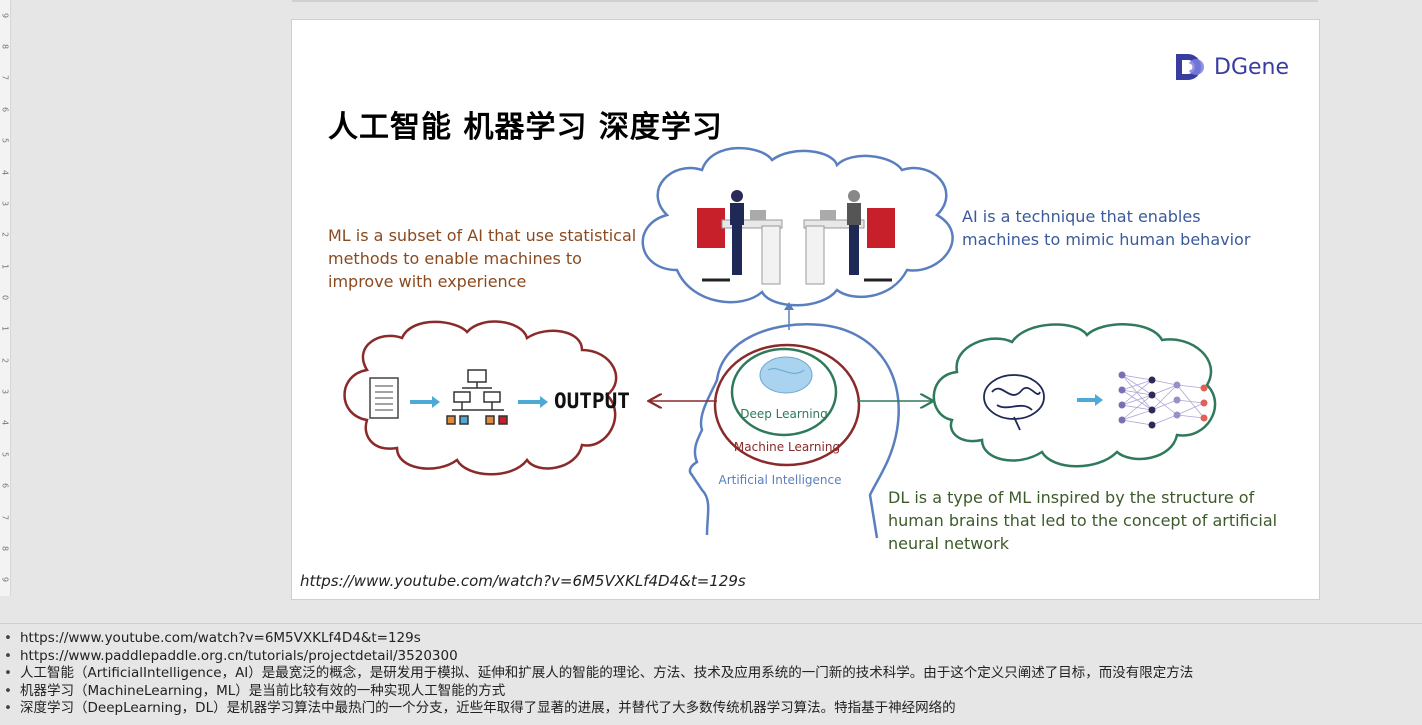 This screenshot has width=1422, height=725. Describe the element at coordinates (477, 397) in the screenshot. I see `decision-tree-icon` at that location.